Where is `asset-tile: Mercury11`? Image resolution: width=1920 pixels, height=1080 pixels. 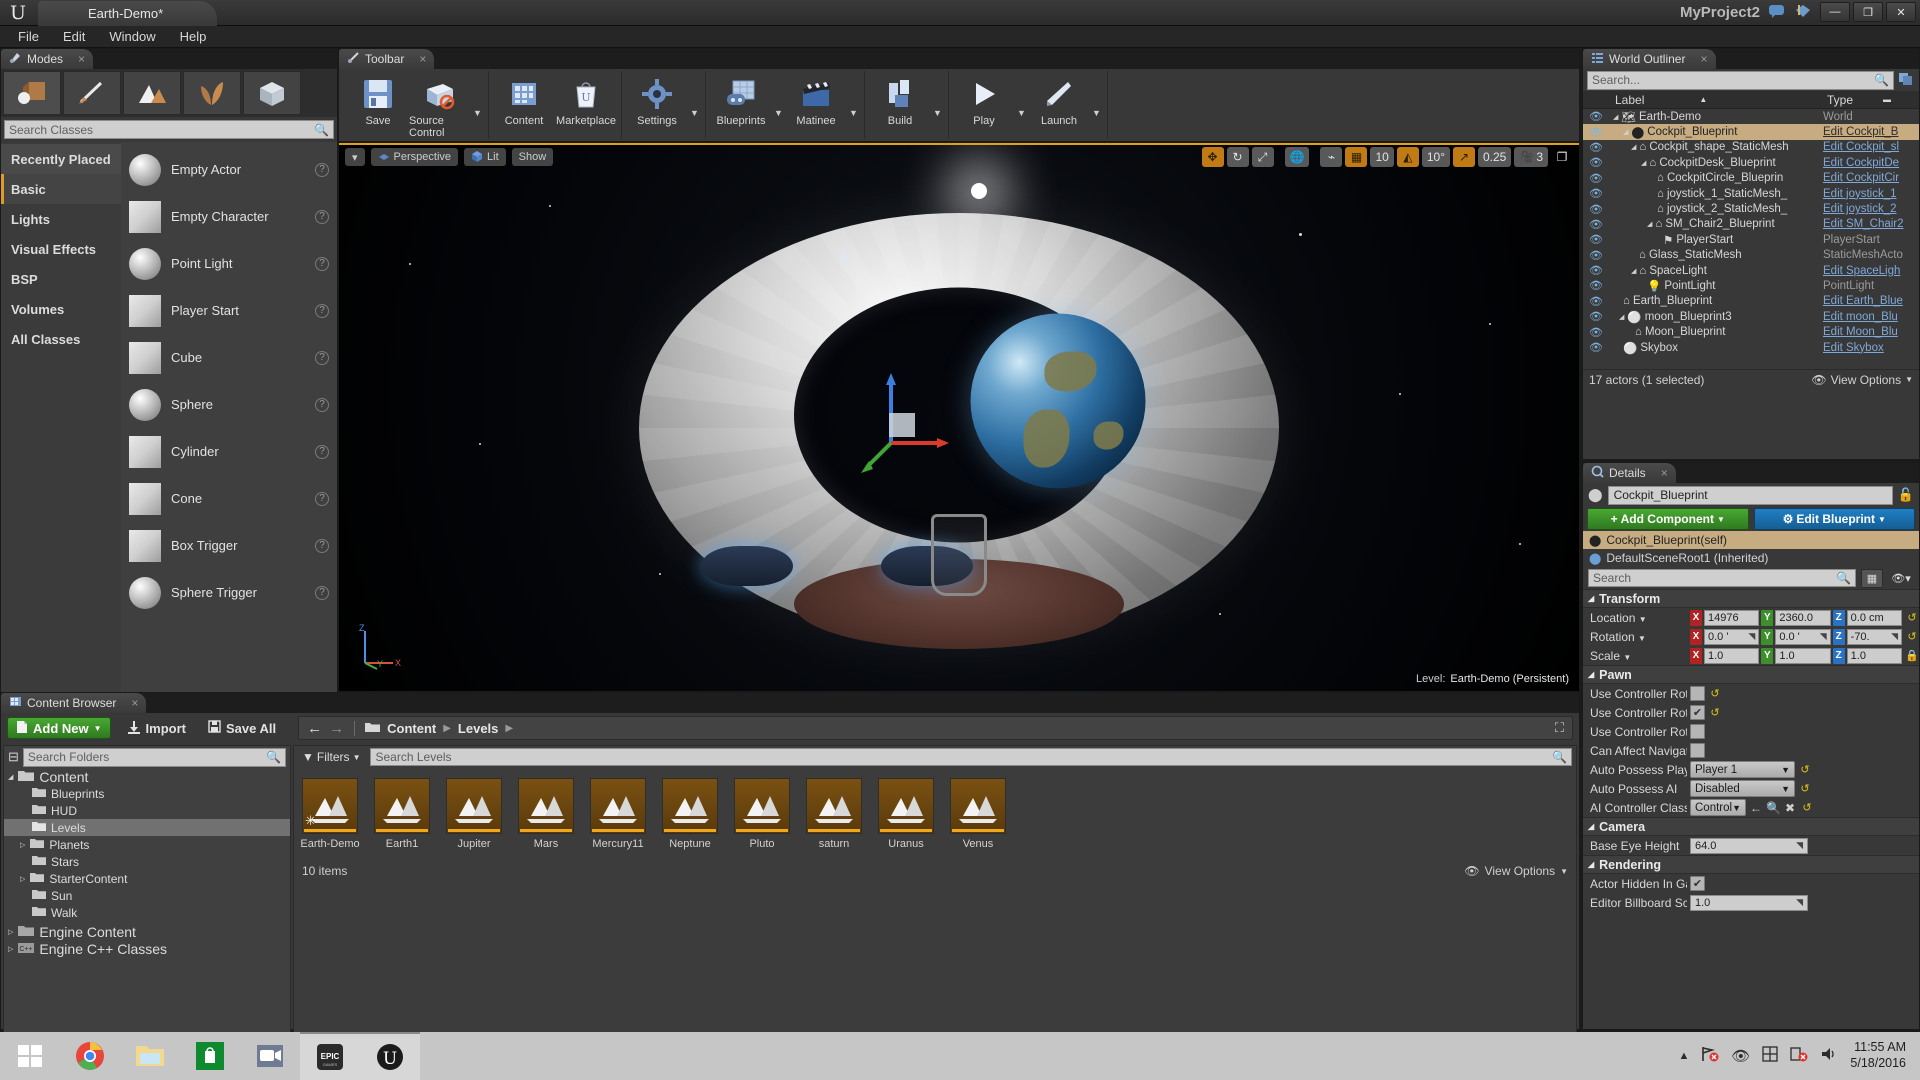 asset-tile: Mercury11 is located at coordinates (618, 814).